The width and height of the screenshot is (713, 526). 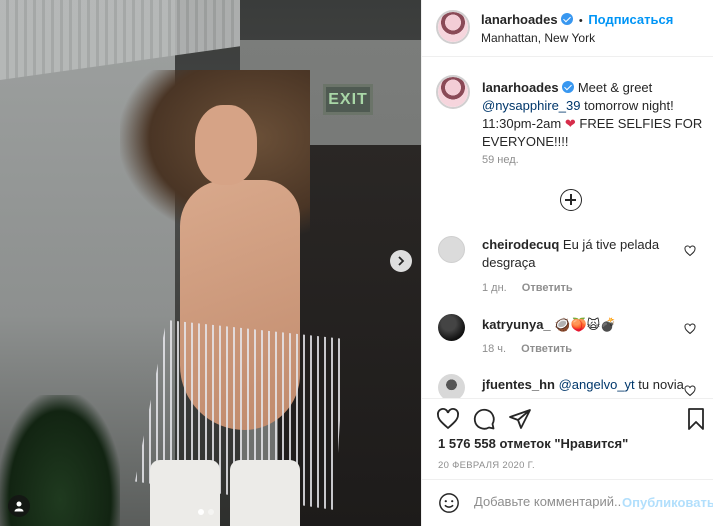 I want to click on comment-time: 1 дн., so click(x=494, y=288).